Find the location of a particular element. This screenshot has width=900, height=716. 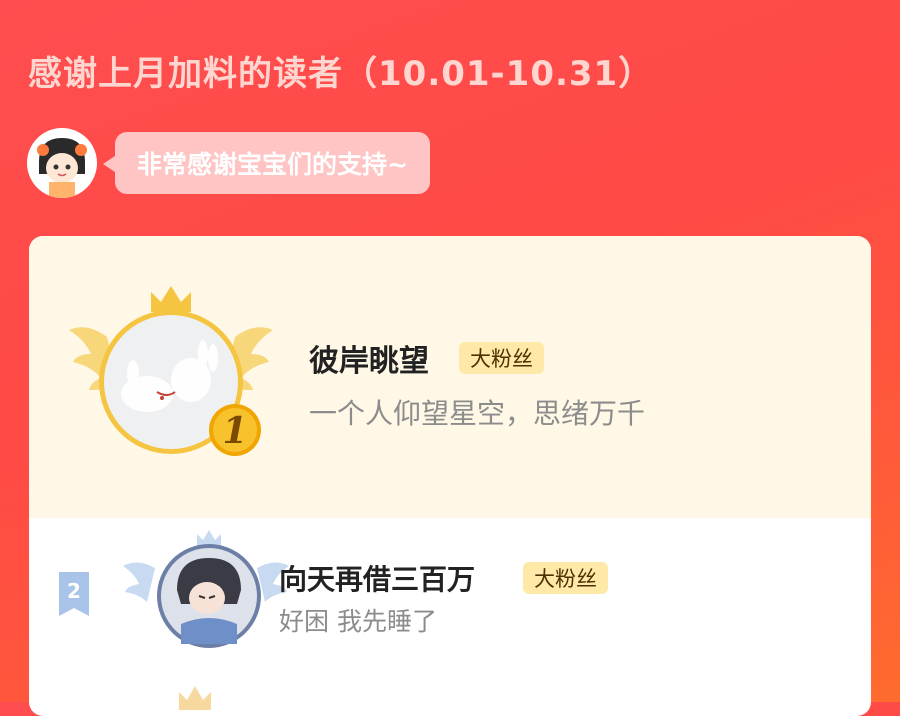

rank-2-avatar-frame is located at coordinates (206, 590).